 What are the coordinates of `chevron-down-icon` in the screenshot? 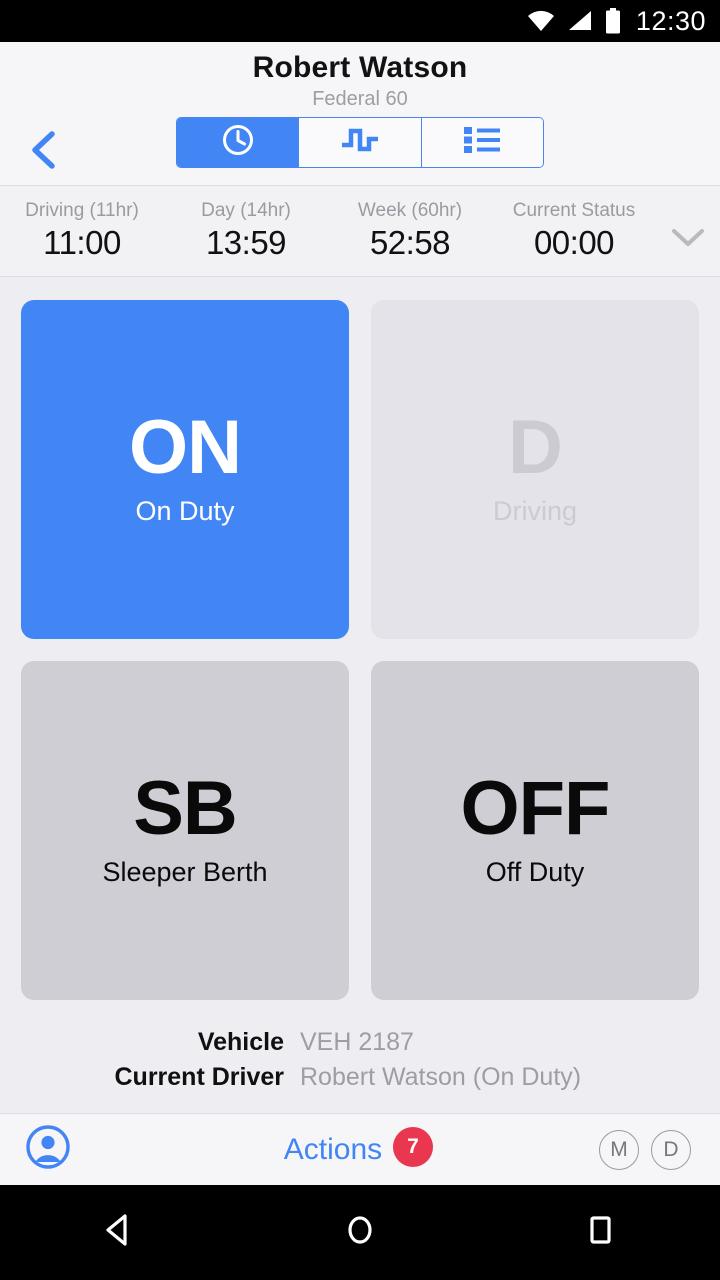 It's located at (688, 239).